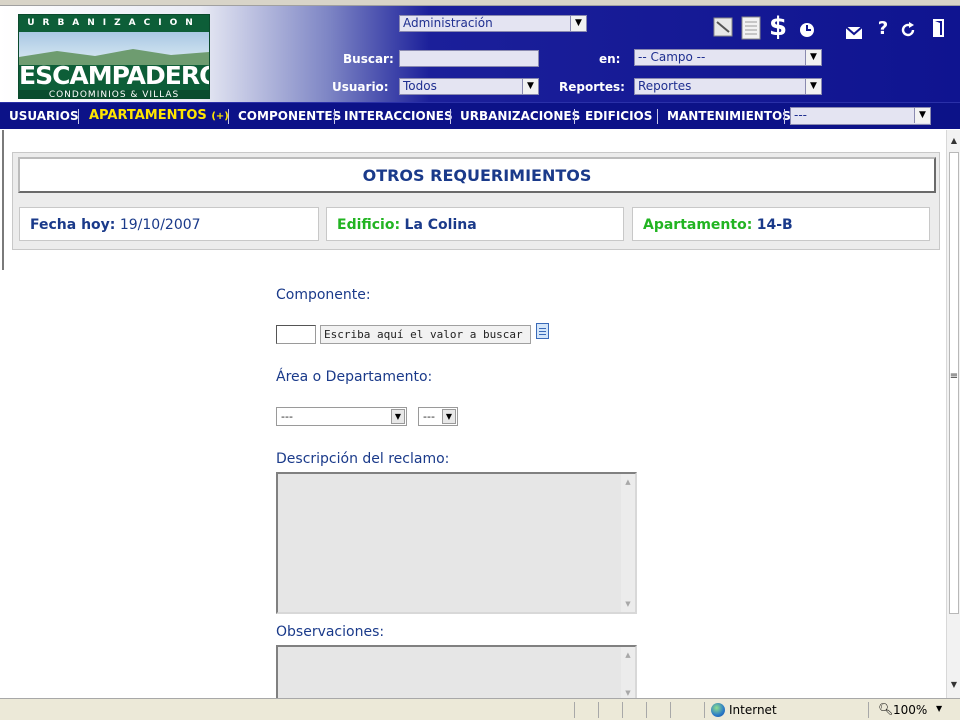 The height and width of the screenshot is (720, 960). What do you see at coordinates (493, 23) in the screenshot?
I see `module-select: Administración ▼` at bounding box center [493, 23].